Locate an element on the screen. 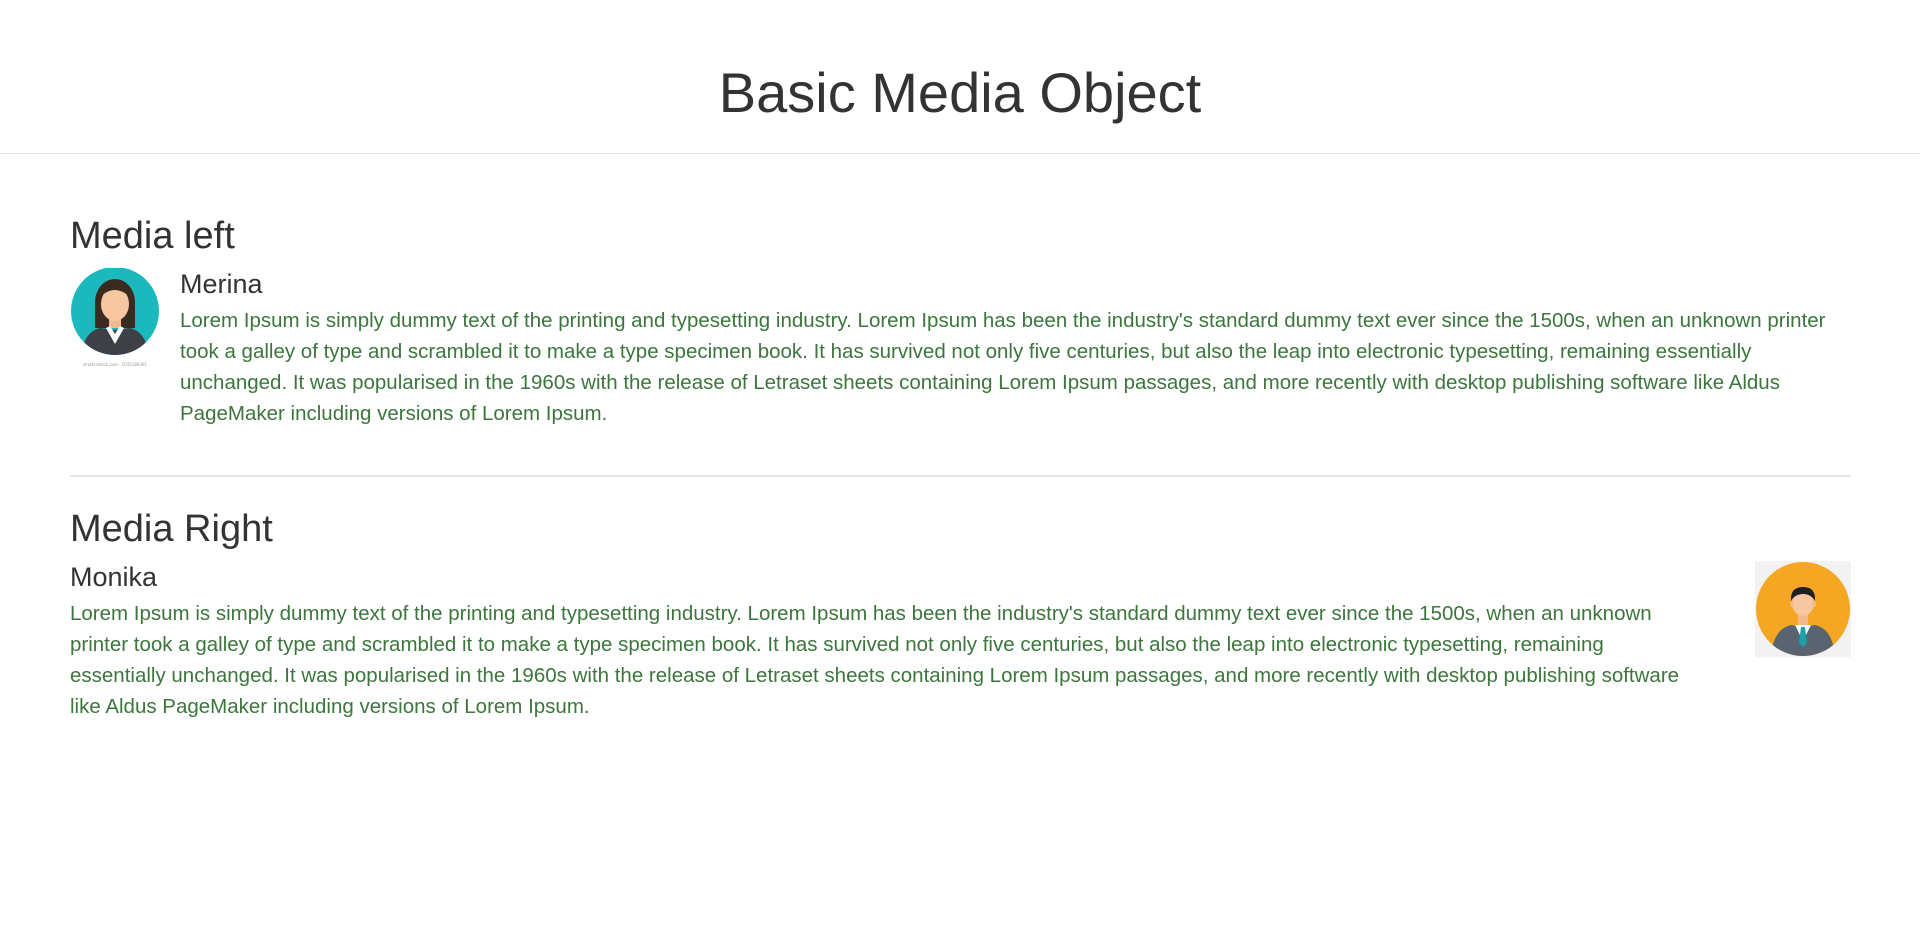 The height and width of the screenshot is (945, 1920). section-heading-media-left: Media left is located at coordinates (152, 236).